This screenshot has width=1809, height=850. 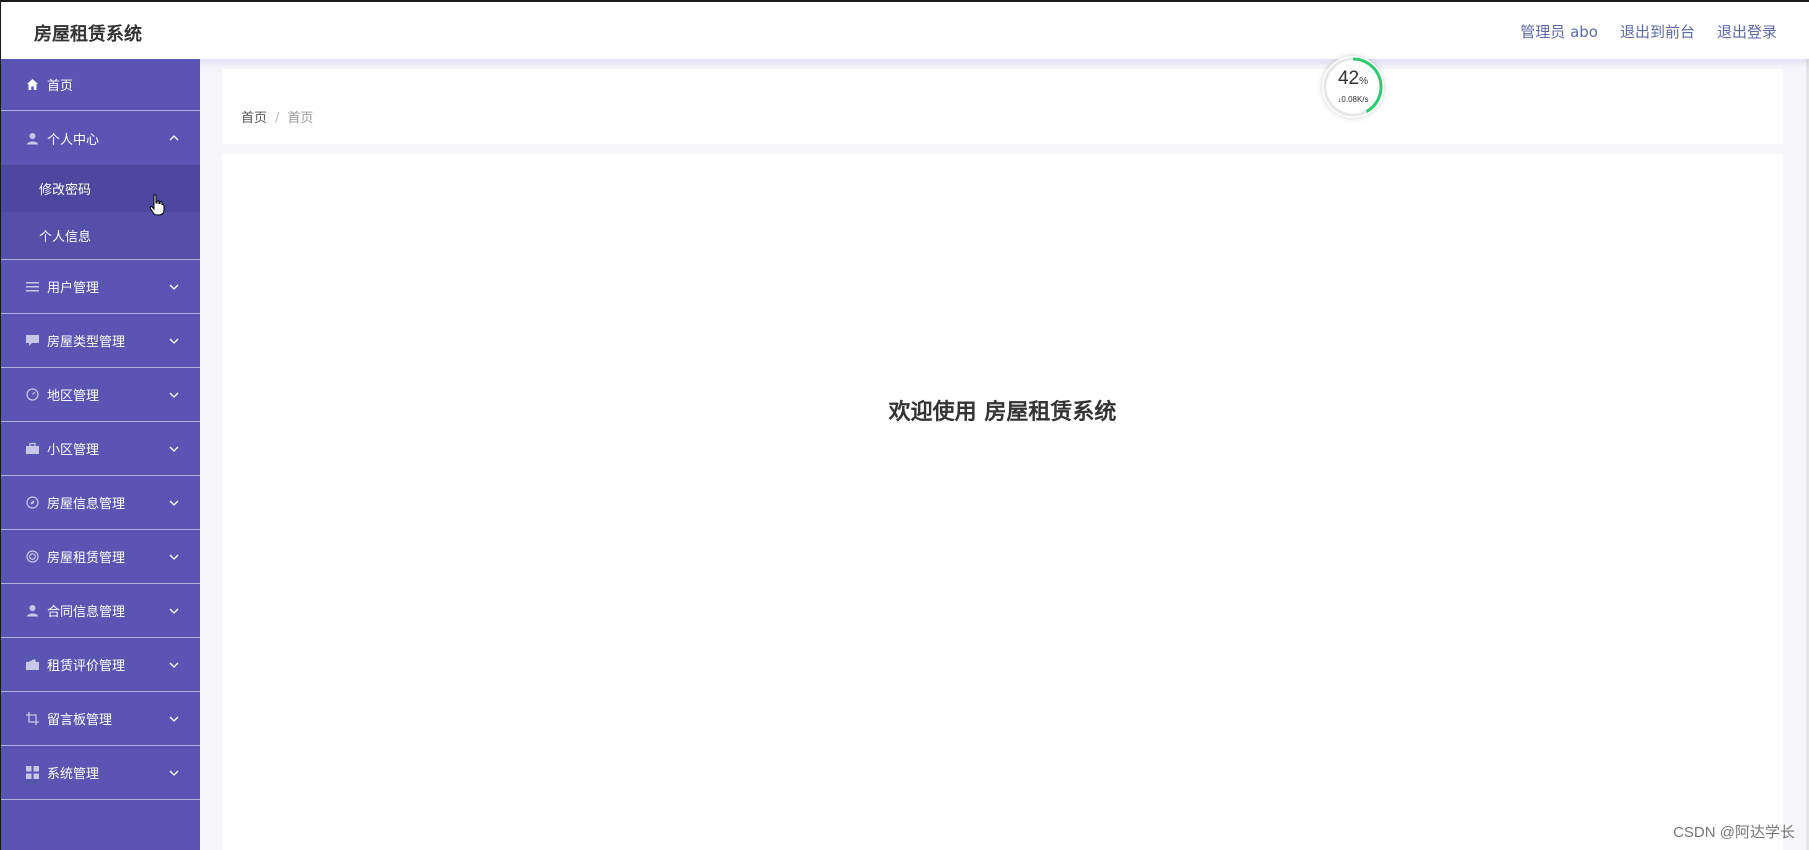 I want to click on sidebar-item-user-management: 用户管理, so click(x=100, y=287).